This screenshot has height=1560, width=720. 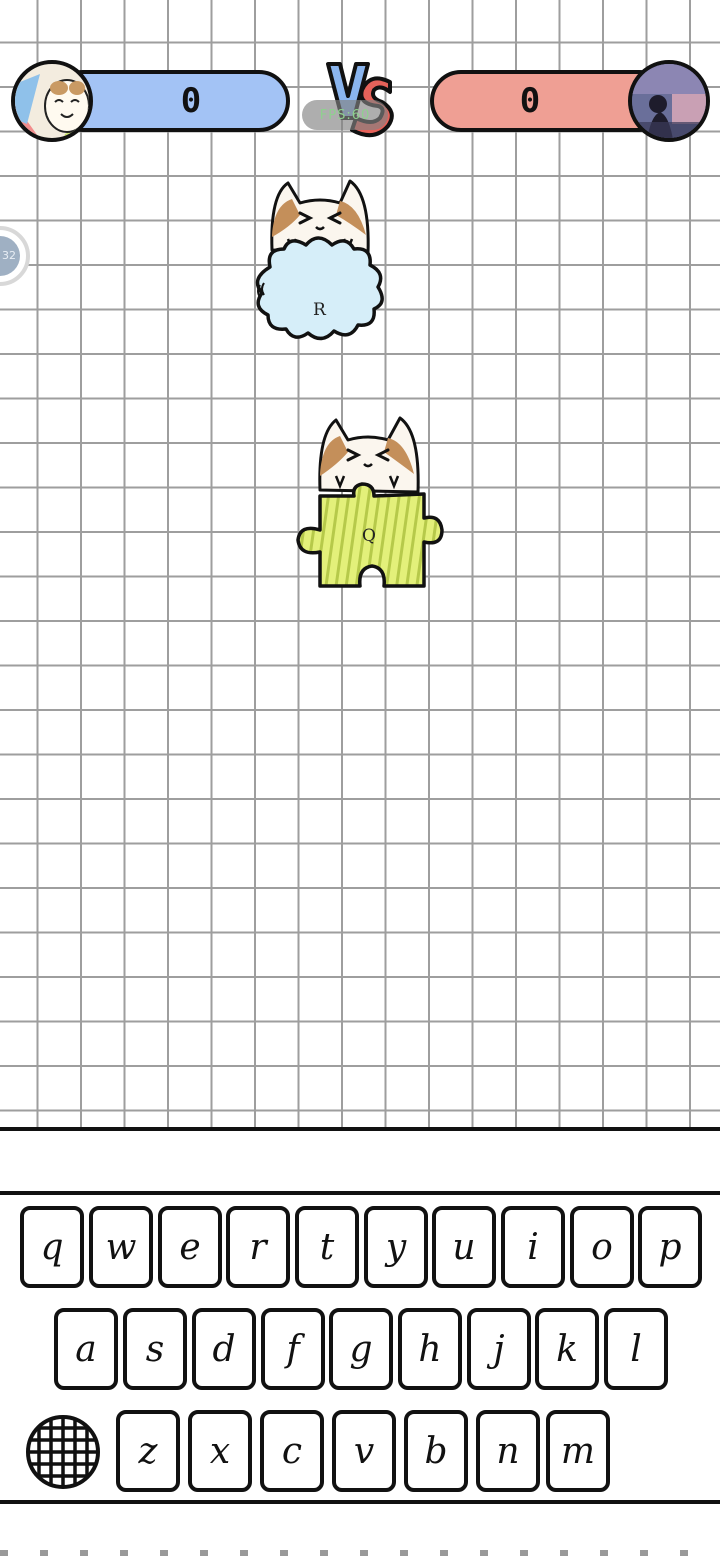 What do you see at coordinates (499, 1349) in the screenshot?
I see `key-j: j` at bounding box center [499, 1349].